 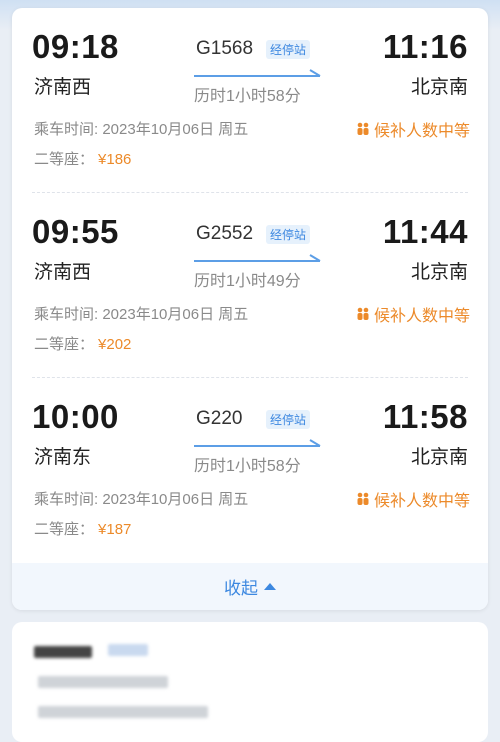 I want to click on train-middle: G2552 经停站 历时1小时49分, so click(x=256, y=254).